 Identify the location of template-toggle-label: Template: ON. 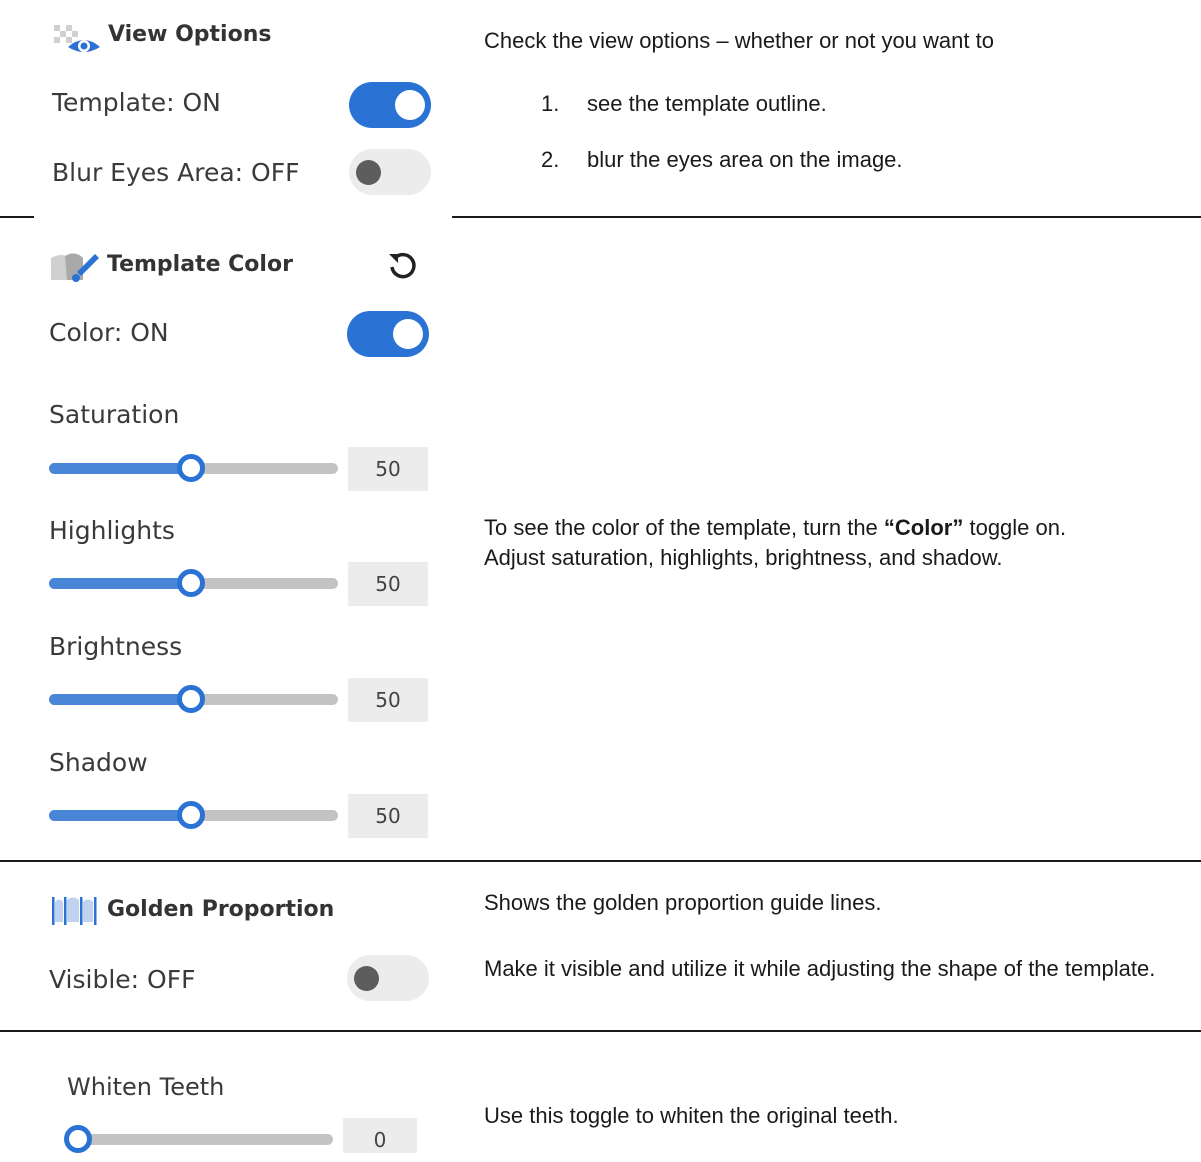
(136, 102).